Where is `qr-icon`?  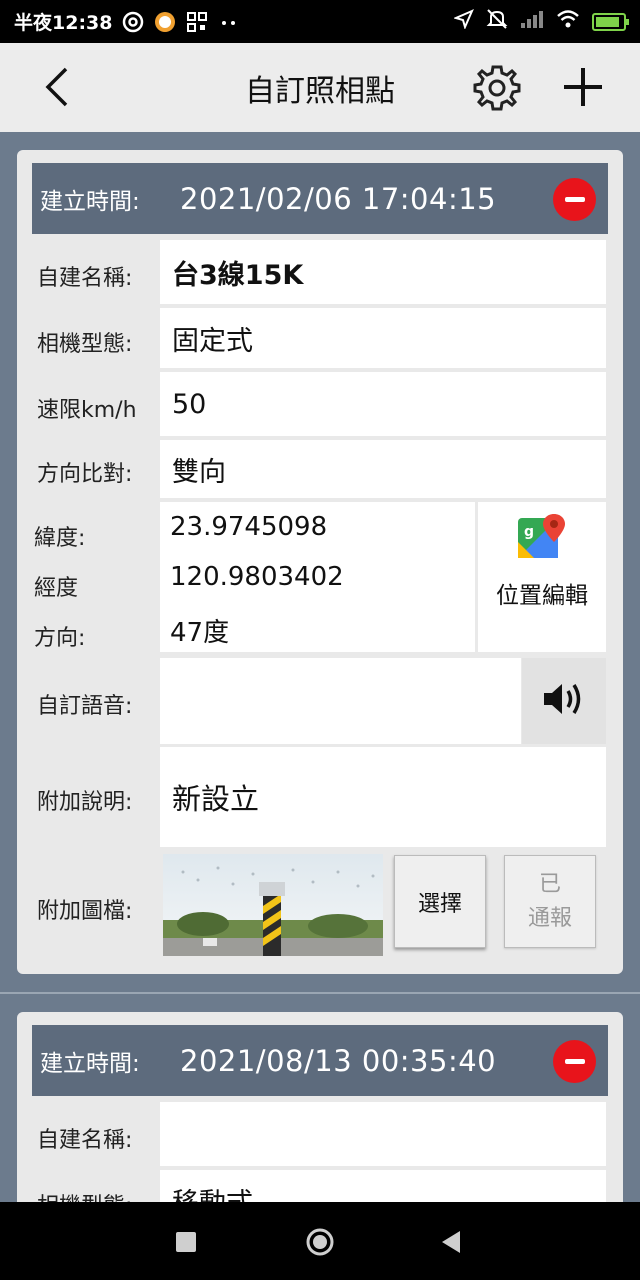
qr-icon is located at coordinates (197, 22).